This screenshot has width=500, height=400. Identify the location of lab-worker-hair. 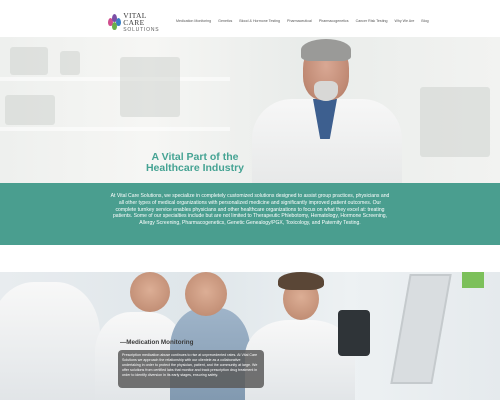
(301, 281).